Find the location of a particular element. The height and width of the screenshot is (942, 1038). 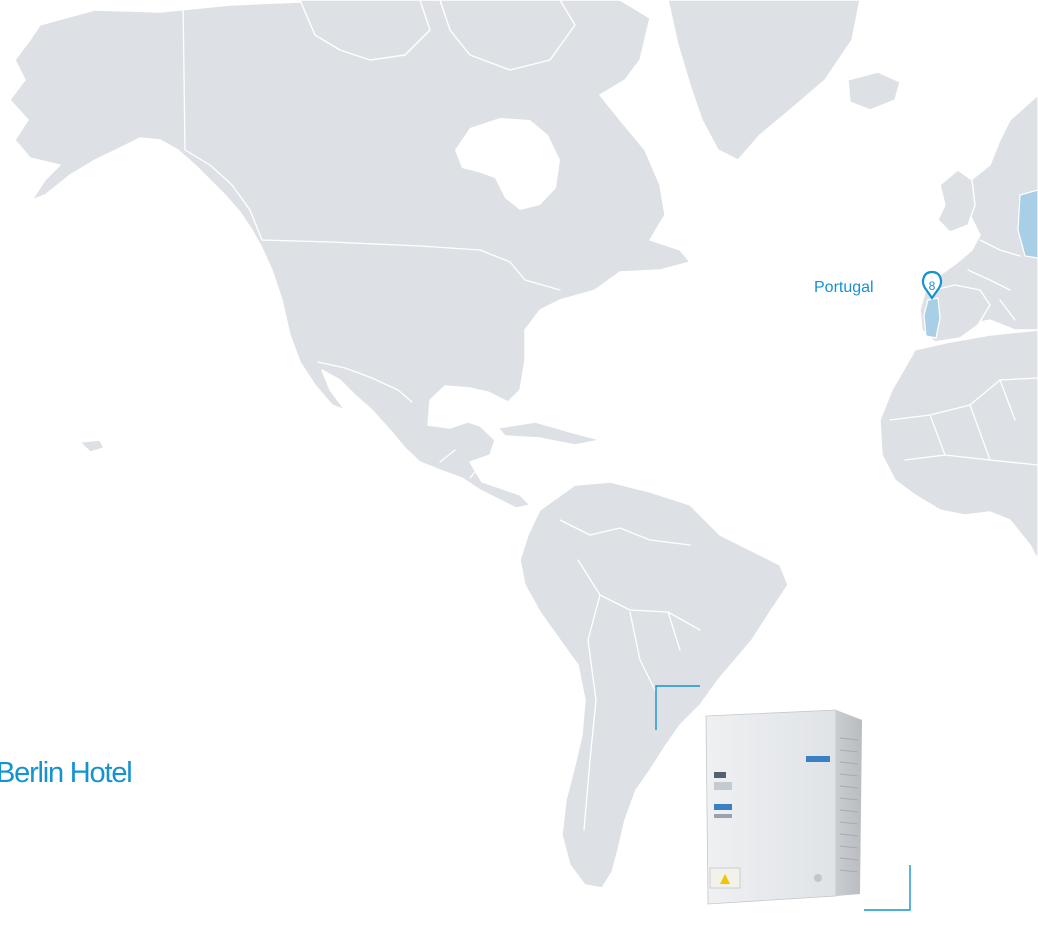

hawaii is located at coordinates (92, 446).